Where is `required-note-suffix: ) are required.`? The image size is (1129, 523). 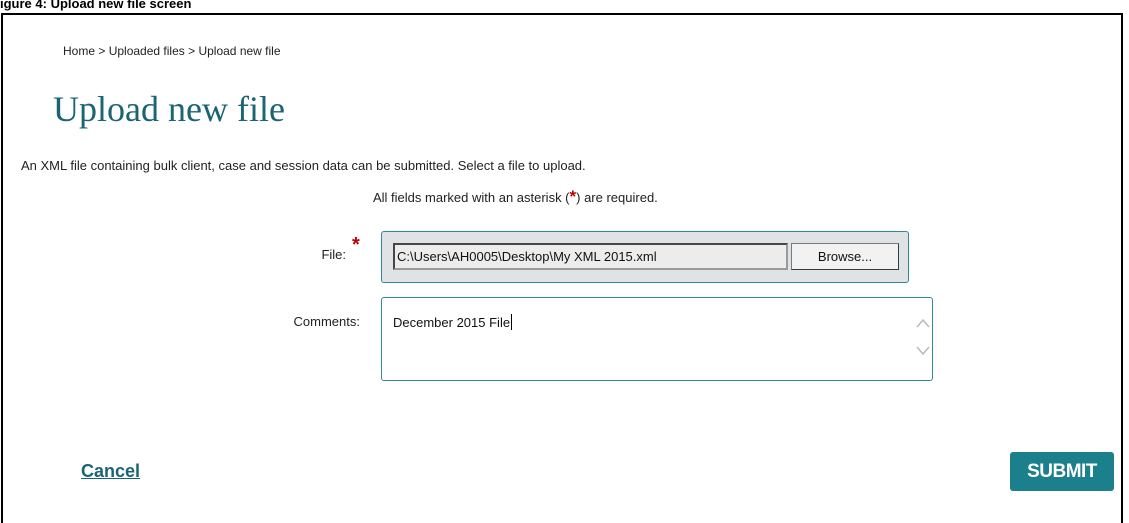
required-note-suffix: ) are required. is located at coordinates (617, 197).